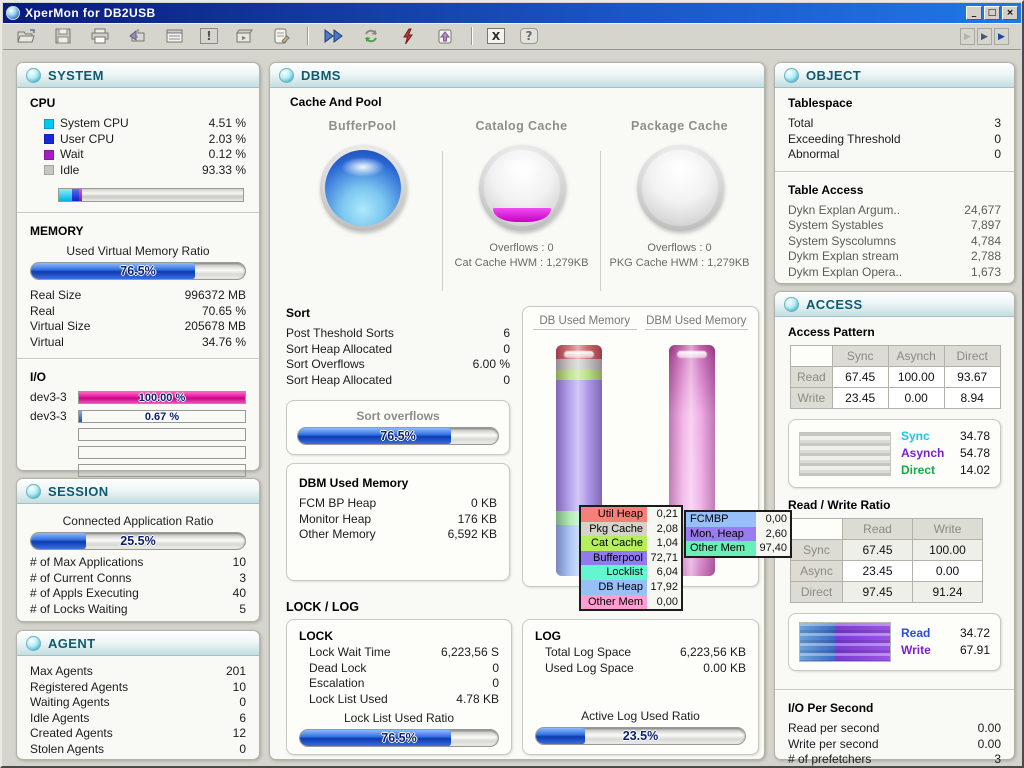 This screenshot has height=768, width=1024. I want to click on title-bar: XperMon for DB2USB _ □ ×, so click(512, 13).